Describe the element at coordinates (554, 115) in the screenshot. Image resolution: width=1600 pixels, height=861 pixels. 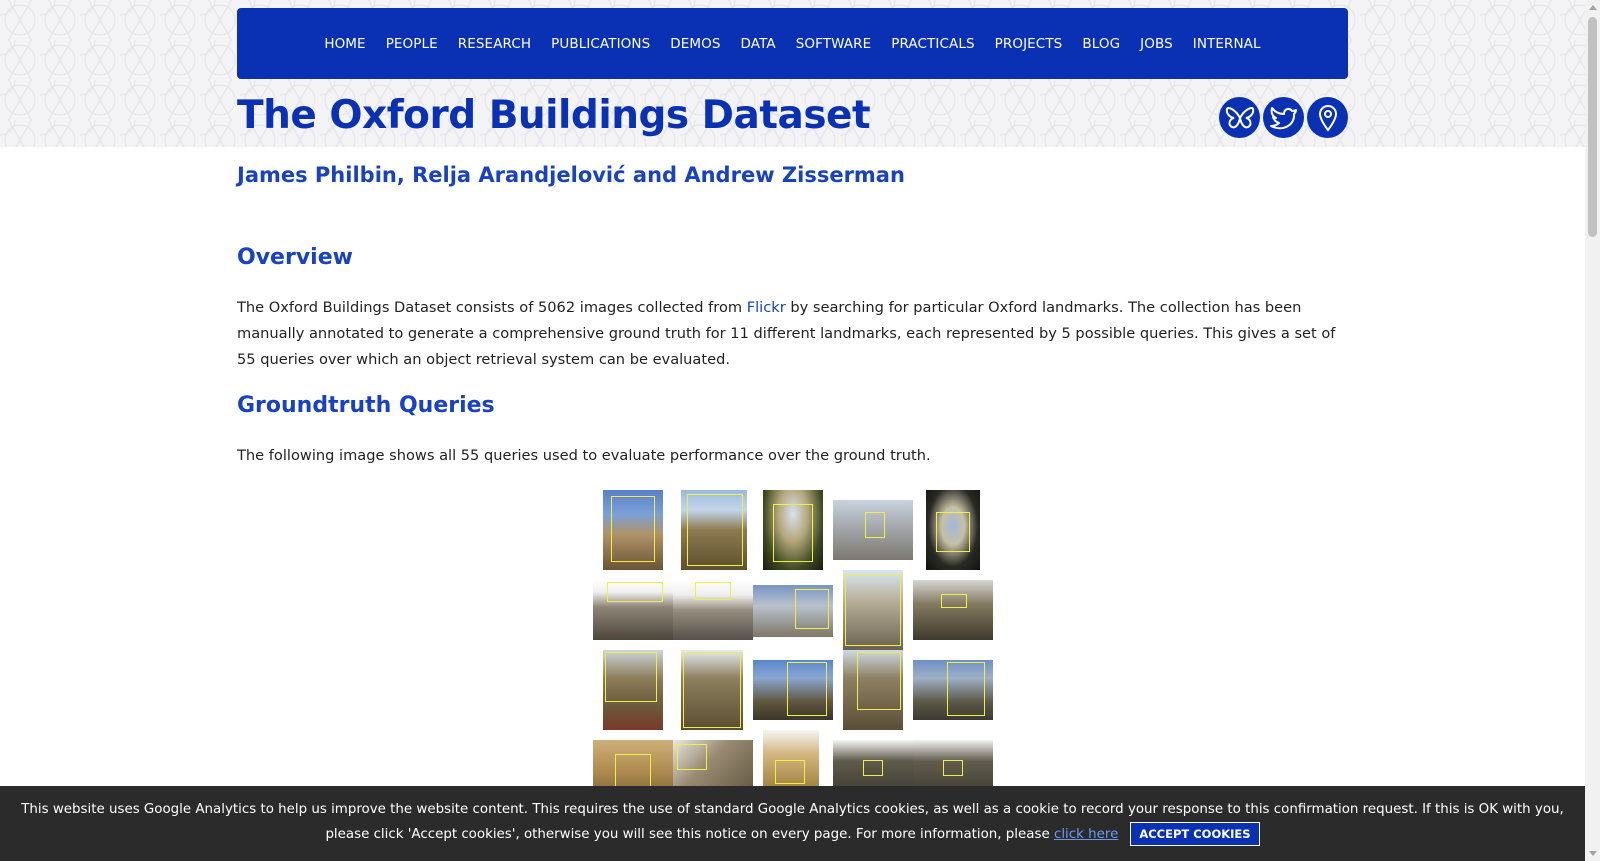
I see `page-title: The Oxford Buildings Dataset` at that location.